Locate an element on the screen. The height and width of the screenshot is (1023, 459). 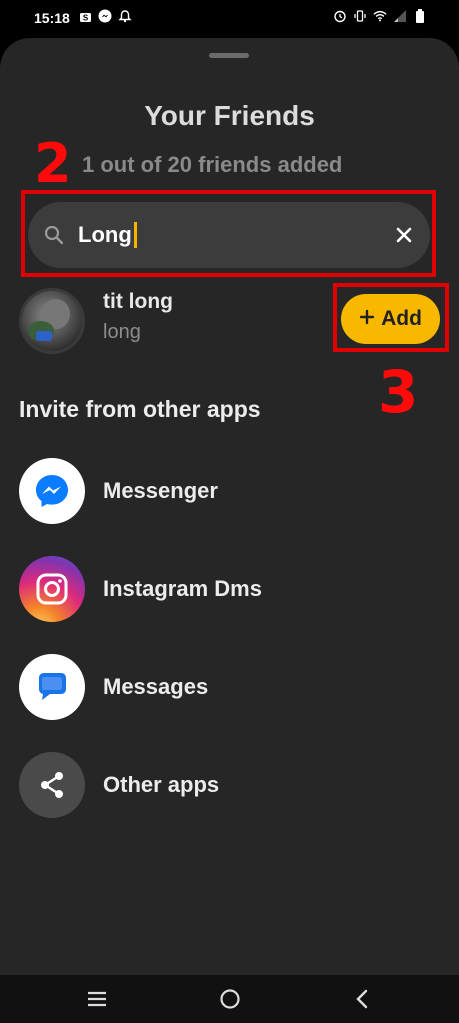
invite-instagram: Instagram Dms is located at coordinates (229, 589).